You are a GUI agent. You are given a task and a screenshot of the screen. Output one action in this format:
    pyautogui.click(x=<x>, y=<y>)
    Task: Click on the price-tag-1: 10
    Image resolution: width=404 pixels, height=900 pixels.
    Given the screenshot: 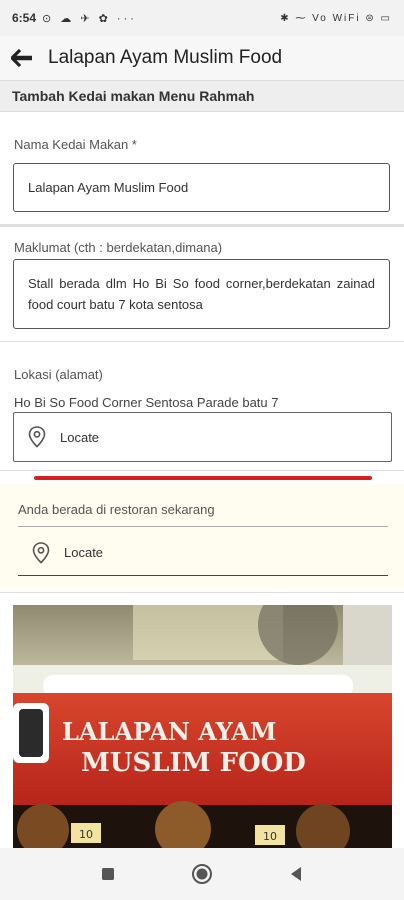 What is the action you would take?
    pyautogui.click(x=86, y=834)
    